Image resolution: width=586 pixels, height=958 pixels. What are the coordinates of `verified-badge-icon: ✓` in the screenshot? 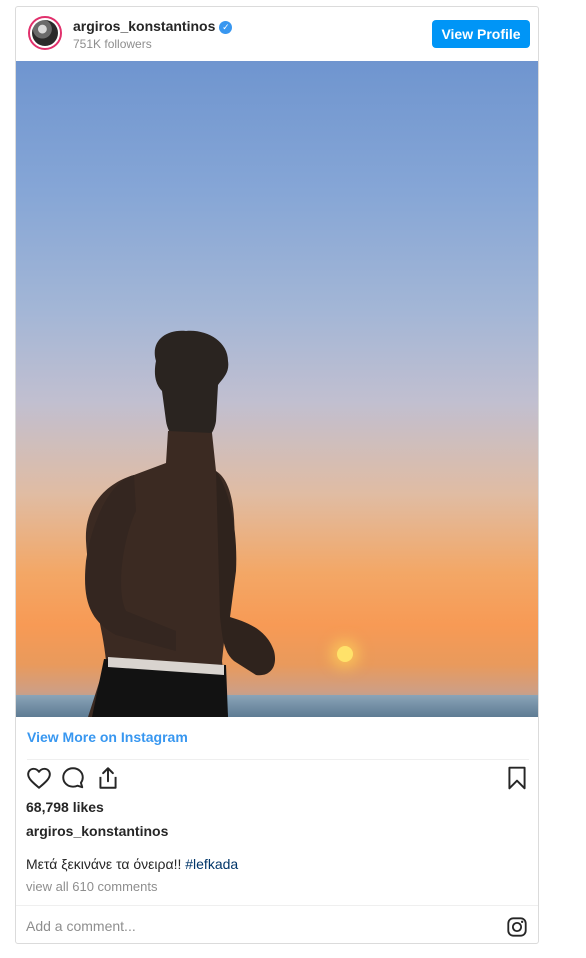 It's located at (226, 27).